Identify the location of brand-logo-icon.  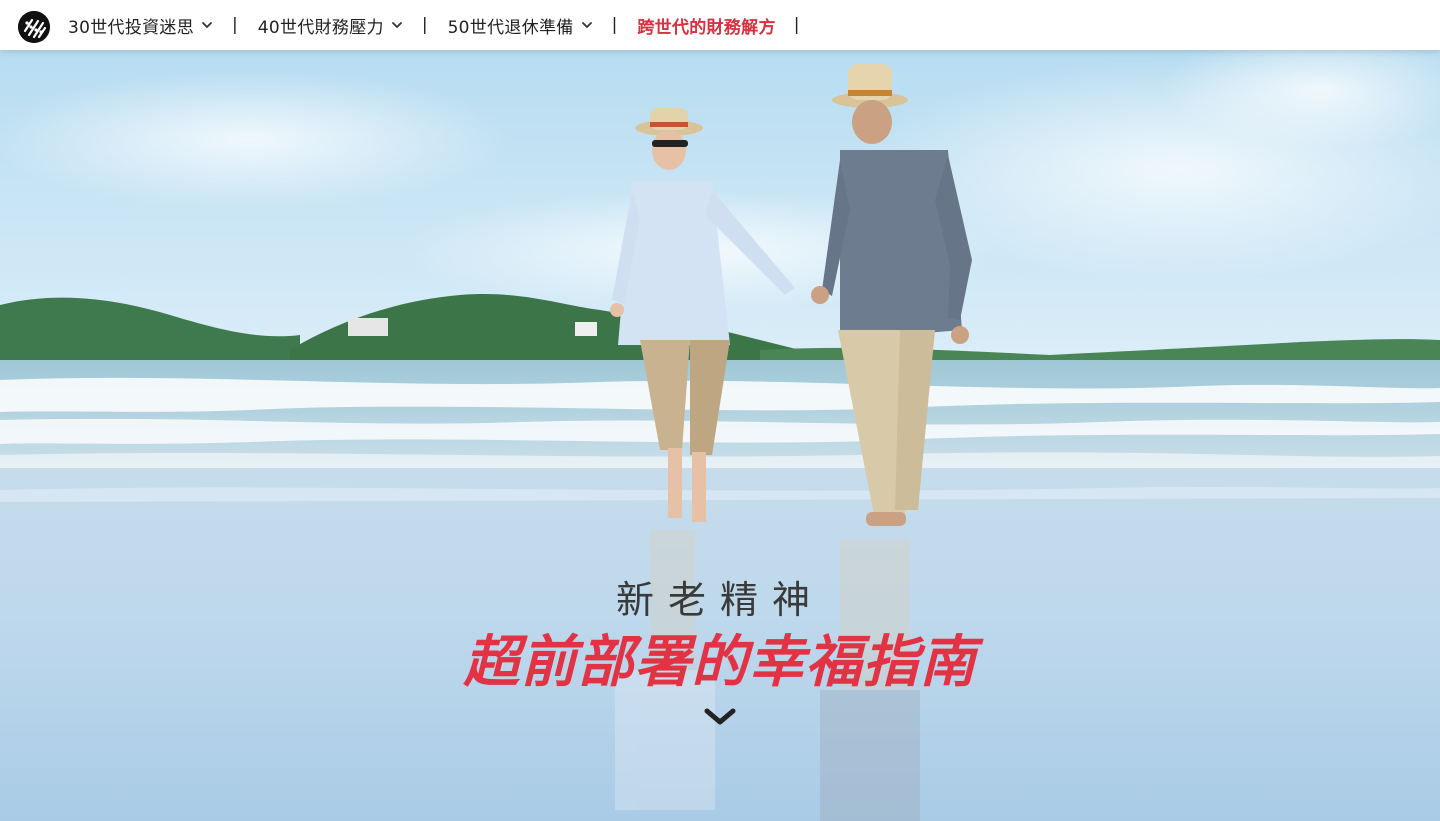
(34, 27).